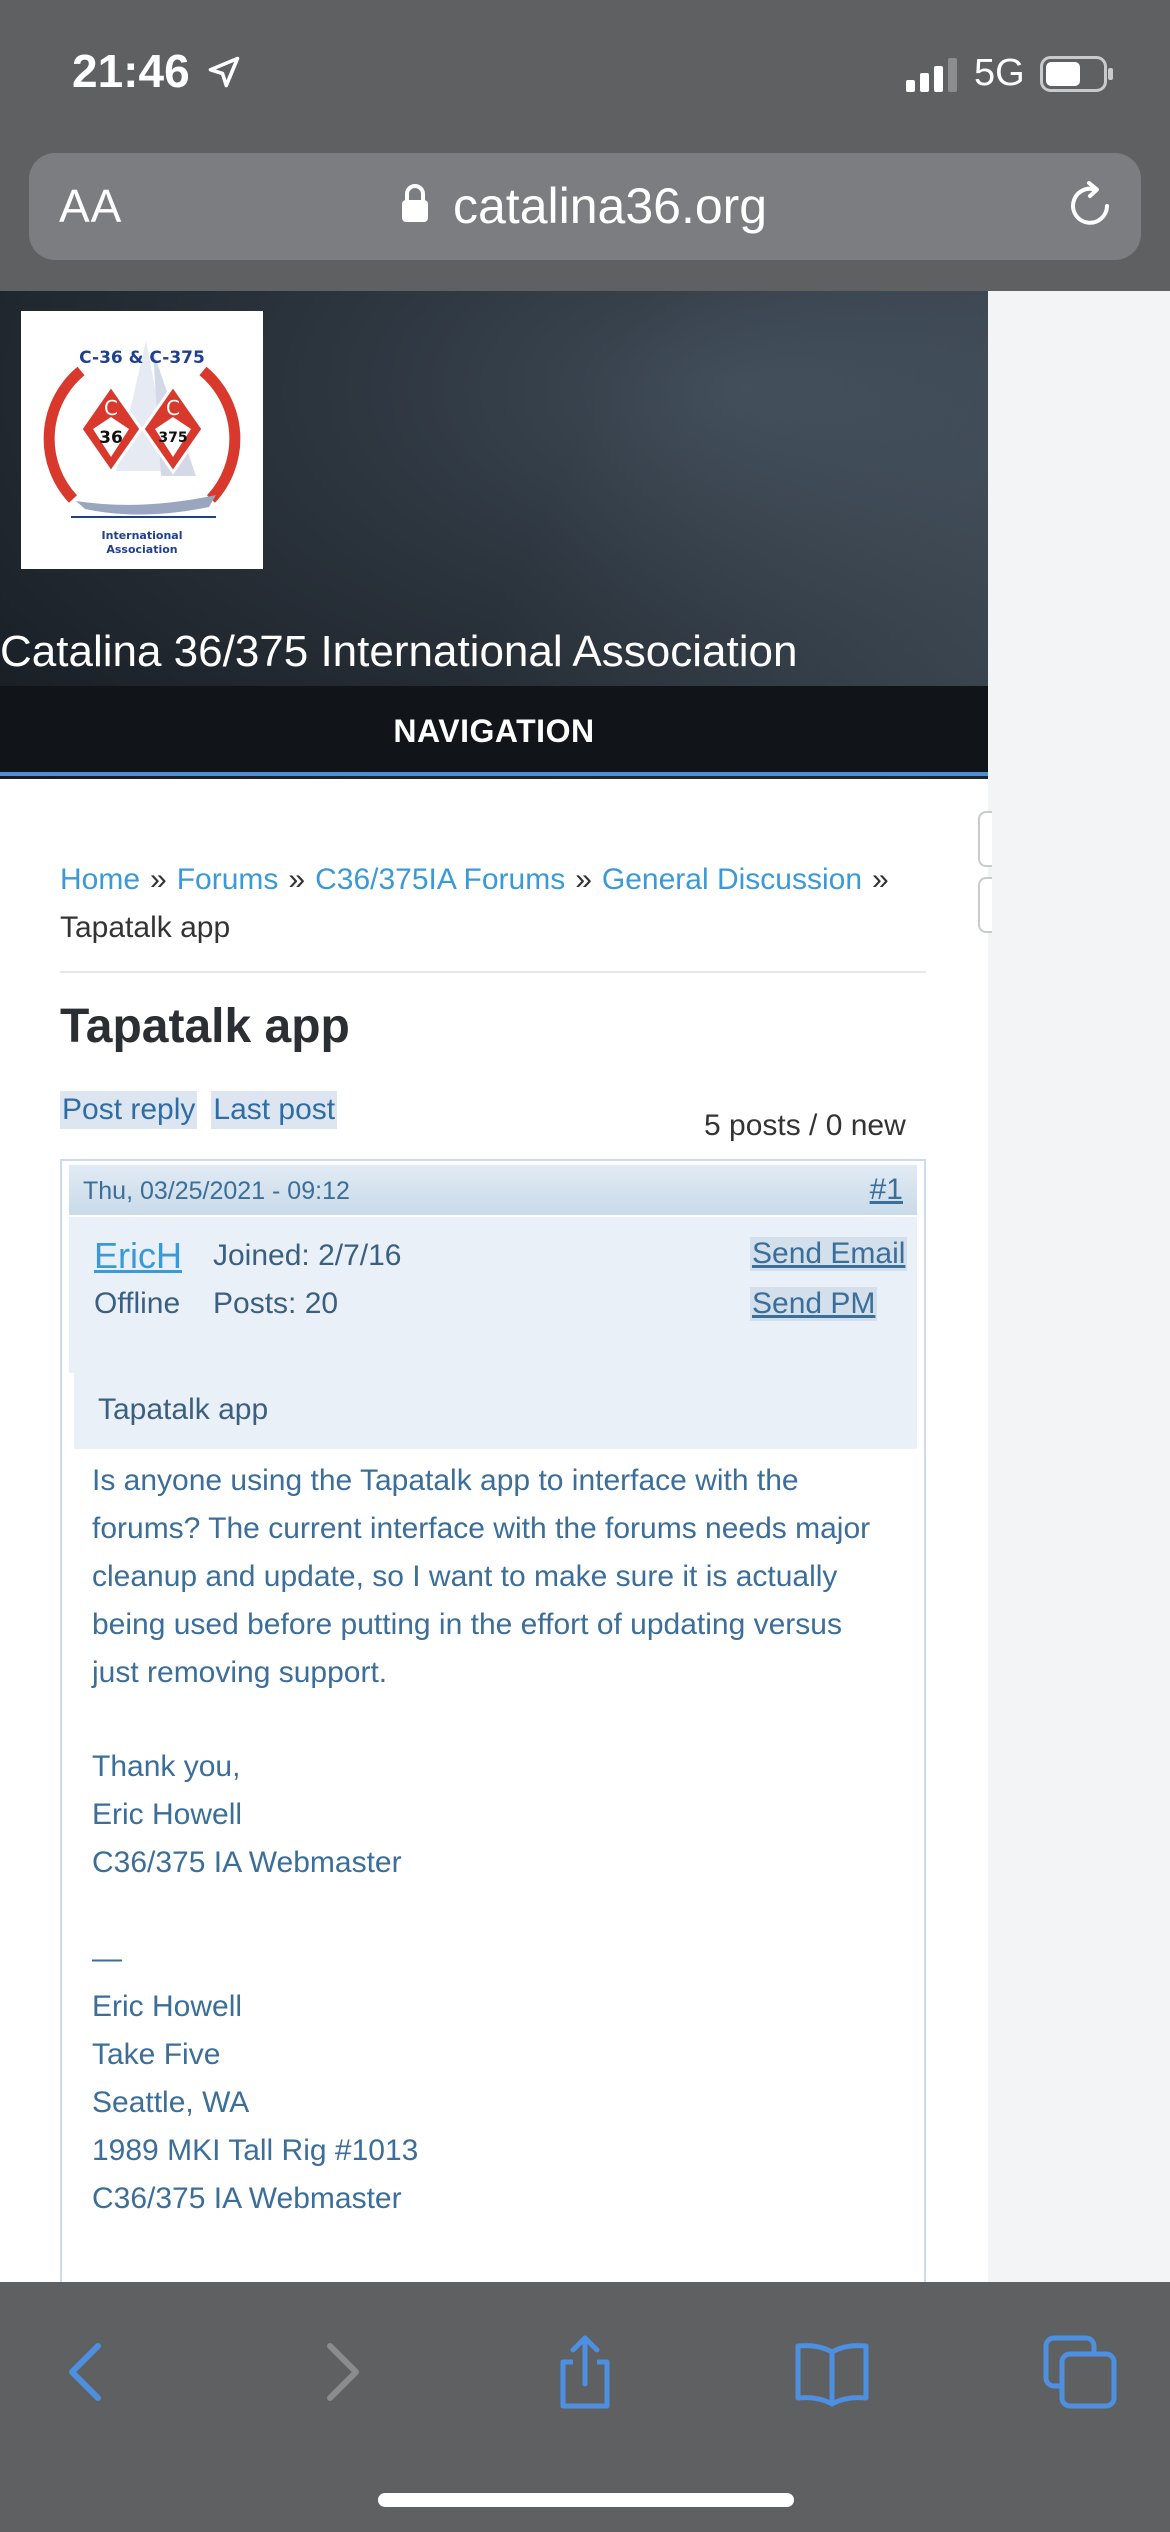 The width and height of the screenshot is (1170, 2532). Describe the element at coordinates (172, 438) in the screenshot. I see `svg-text: 375` at that location.